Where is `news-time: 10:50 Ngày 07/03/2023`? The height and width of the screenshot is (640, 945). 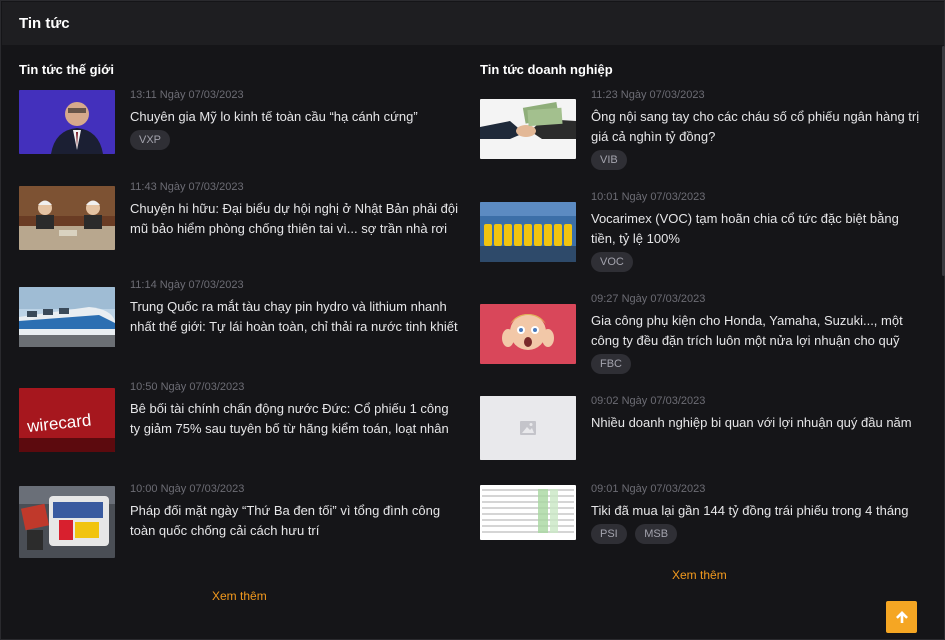
news-time: 10:50 Ngày 07/03/2023 is located at coordinates (187, 387).